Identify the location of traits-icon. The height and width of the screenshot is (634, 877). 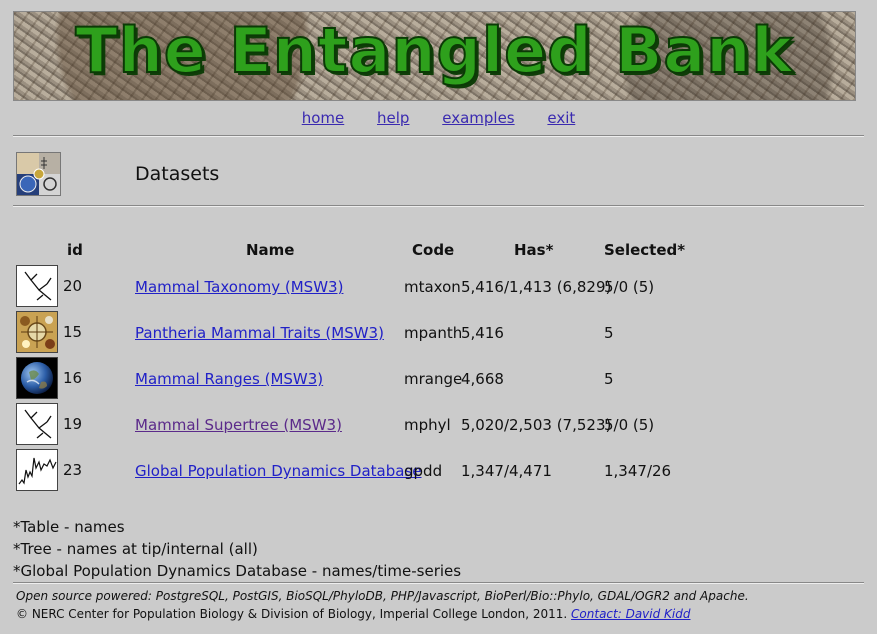
(37, 332).